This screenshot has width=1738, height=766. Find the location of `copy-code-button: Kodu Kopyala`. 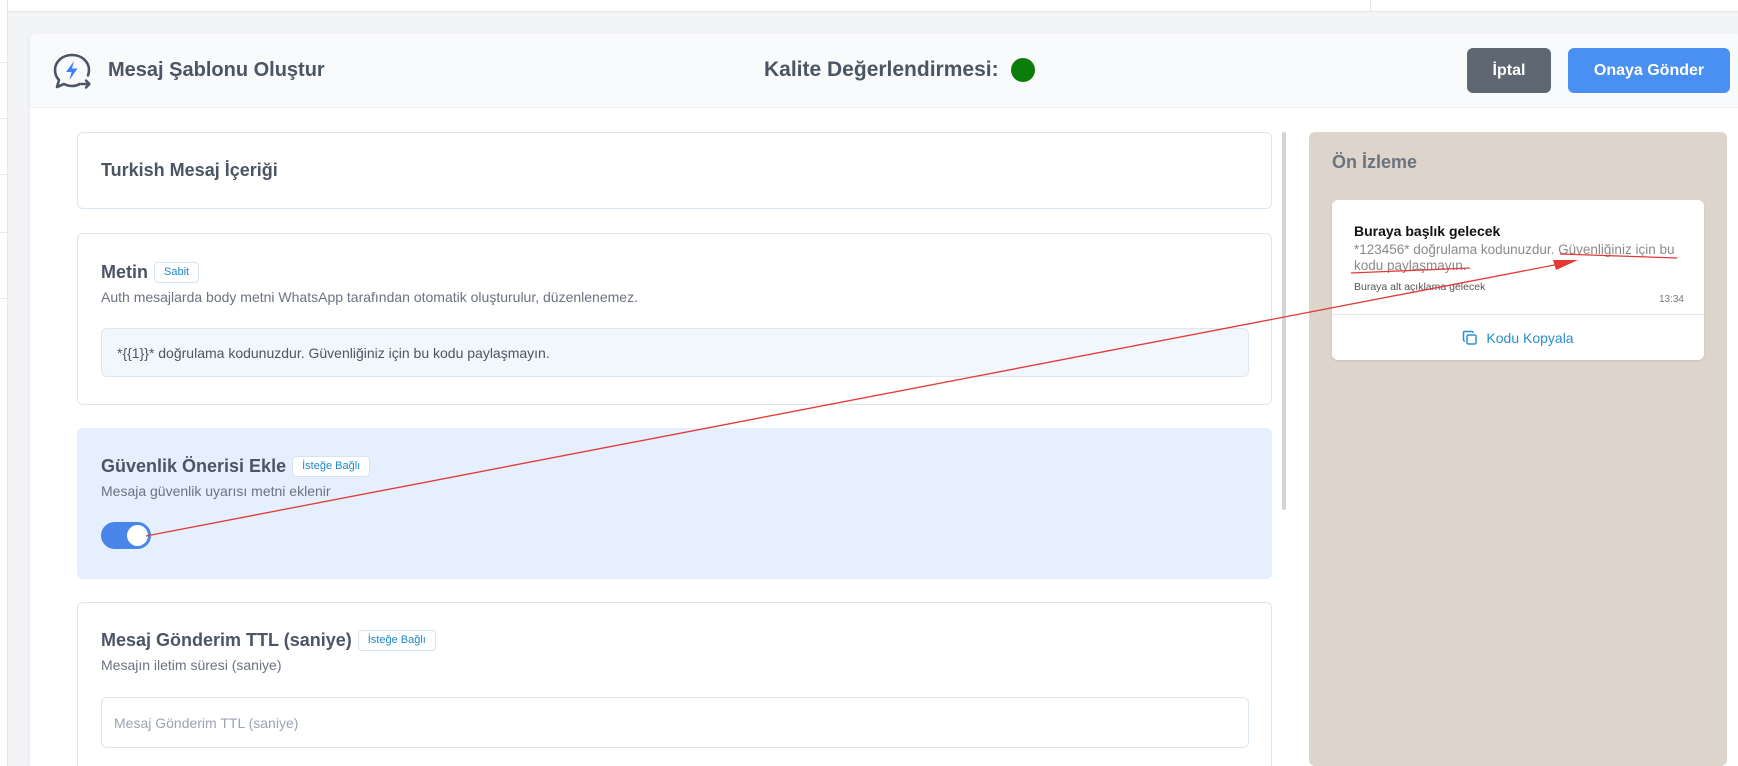

copy-code-button: Kodu Kopyala is located at coordinates (1518, 337).